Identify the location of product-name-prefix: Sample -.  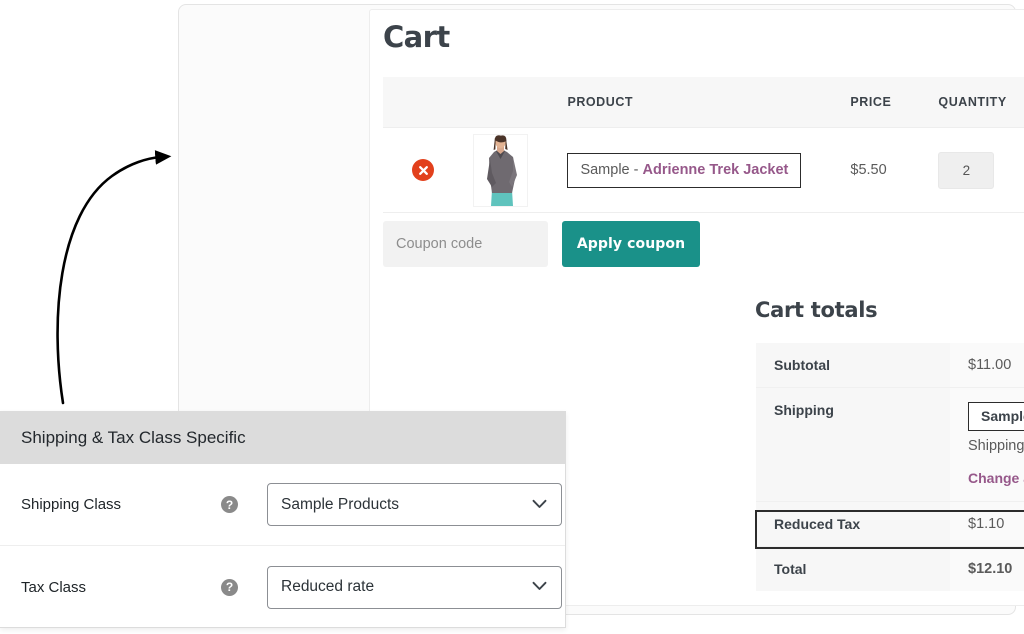
(611, 169).